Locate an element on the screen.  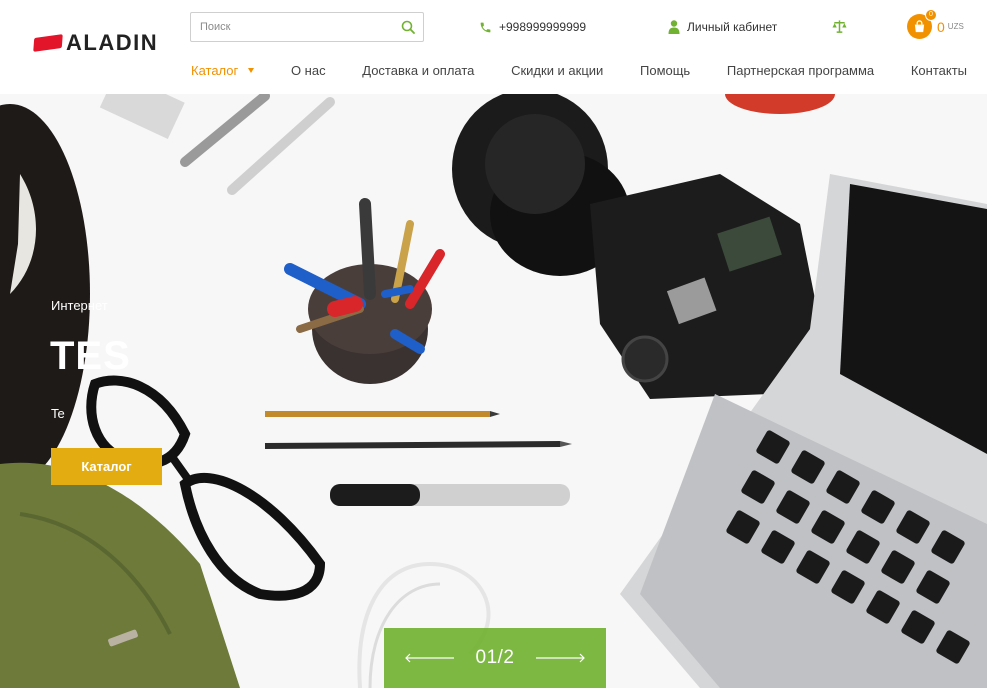
phone-number: +998999999999 is located at coordinates (543, 27).